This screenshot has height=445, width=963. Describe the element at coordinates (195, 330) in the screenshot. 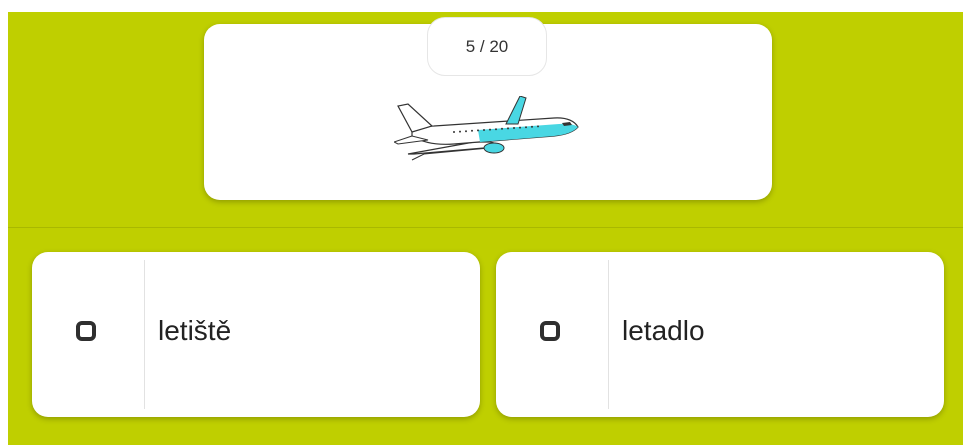

I see `answer-label: letiště` at that location.